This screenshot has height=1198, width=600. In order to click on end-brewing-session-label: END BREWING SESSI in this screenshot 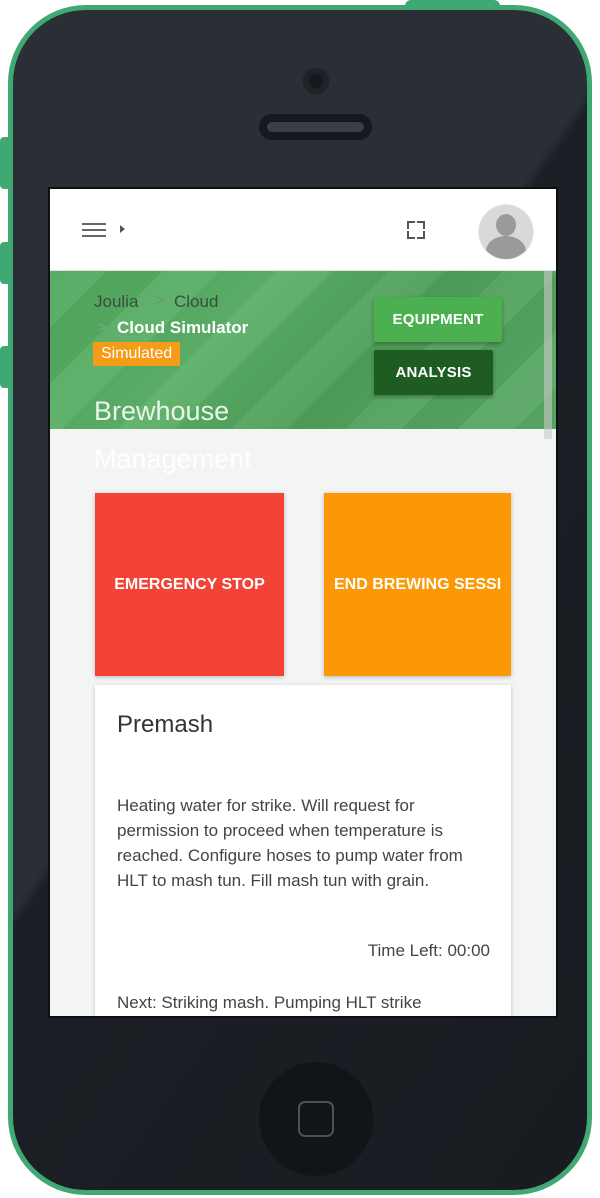, I will do `click(418, 584)`.